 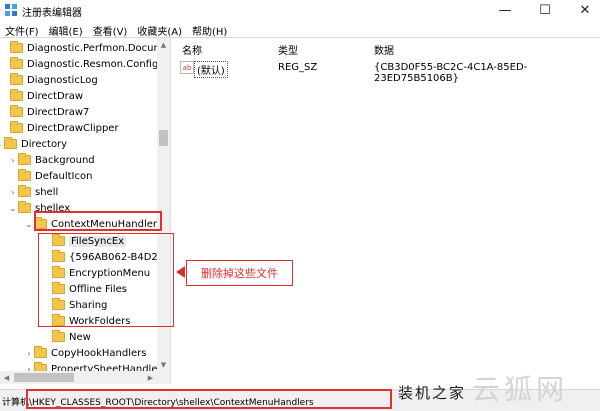 I want to click on annotation-label: 删除掉这些文件, so click(x=239, y=273).